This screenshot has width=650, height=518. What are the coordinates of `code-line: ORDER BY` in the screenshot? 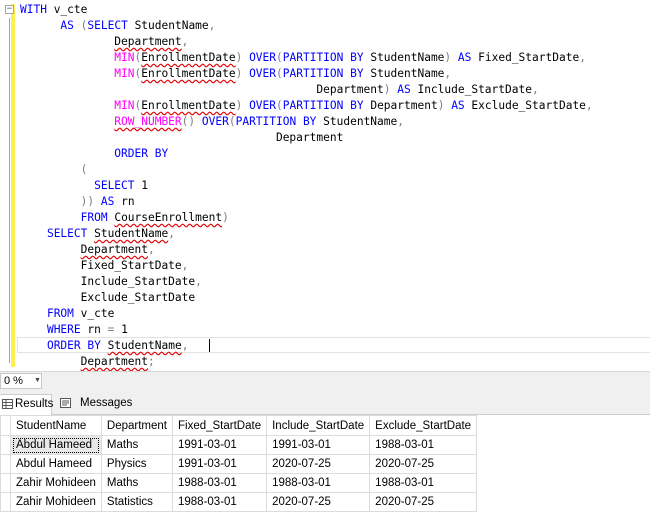 It's located at (306, 154).